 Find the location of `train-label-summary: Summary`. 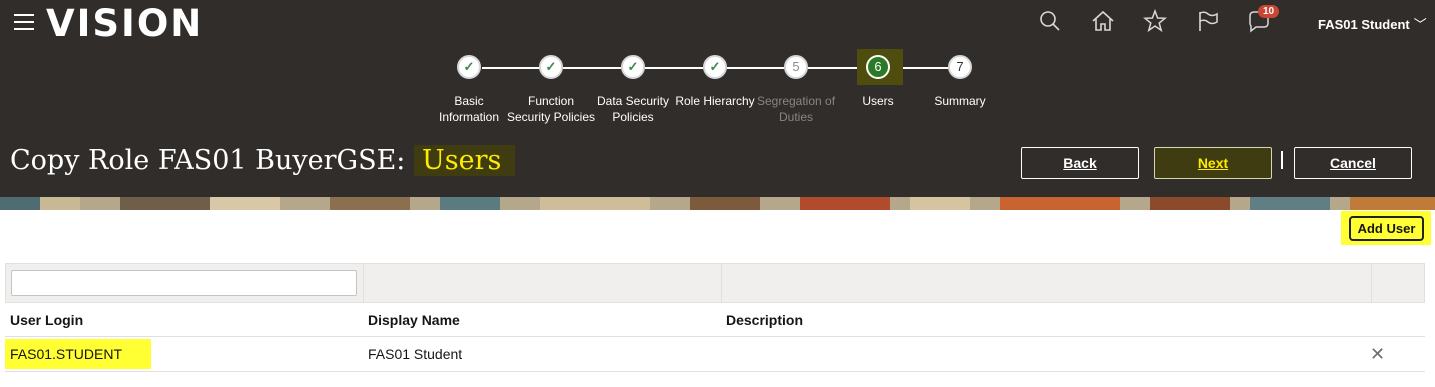

train-label-summary: Summary is located at coordinates (960, 101).